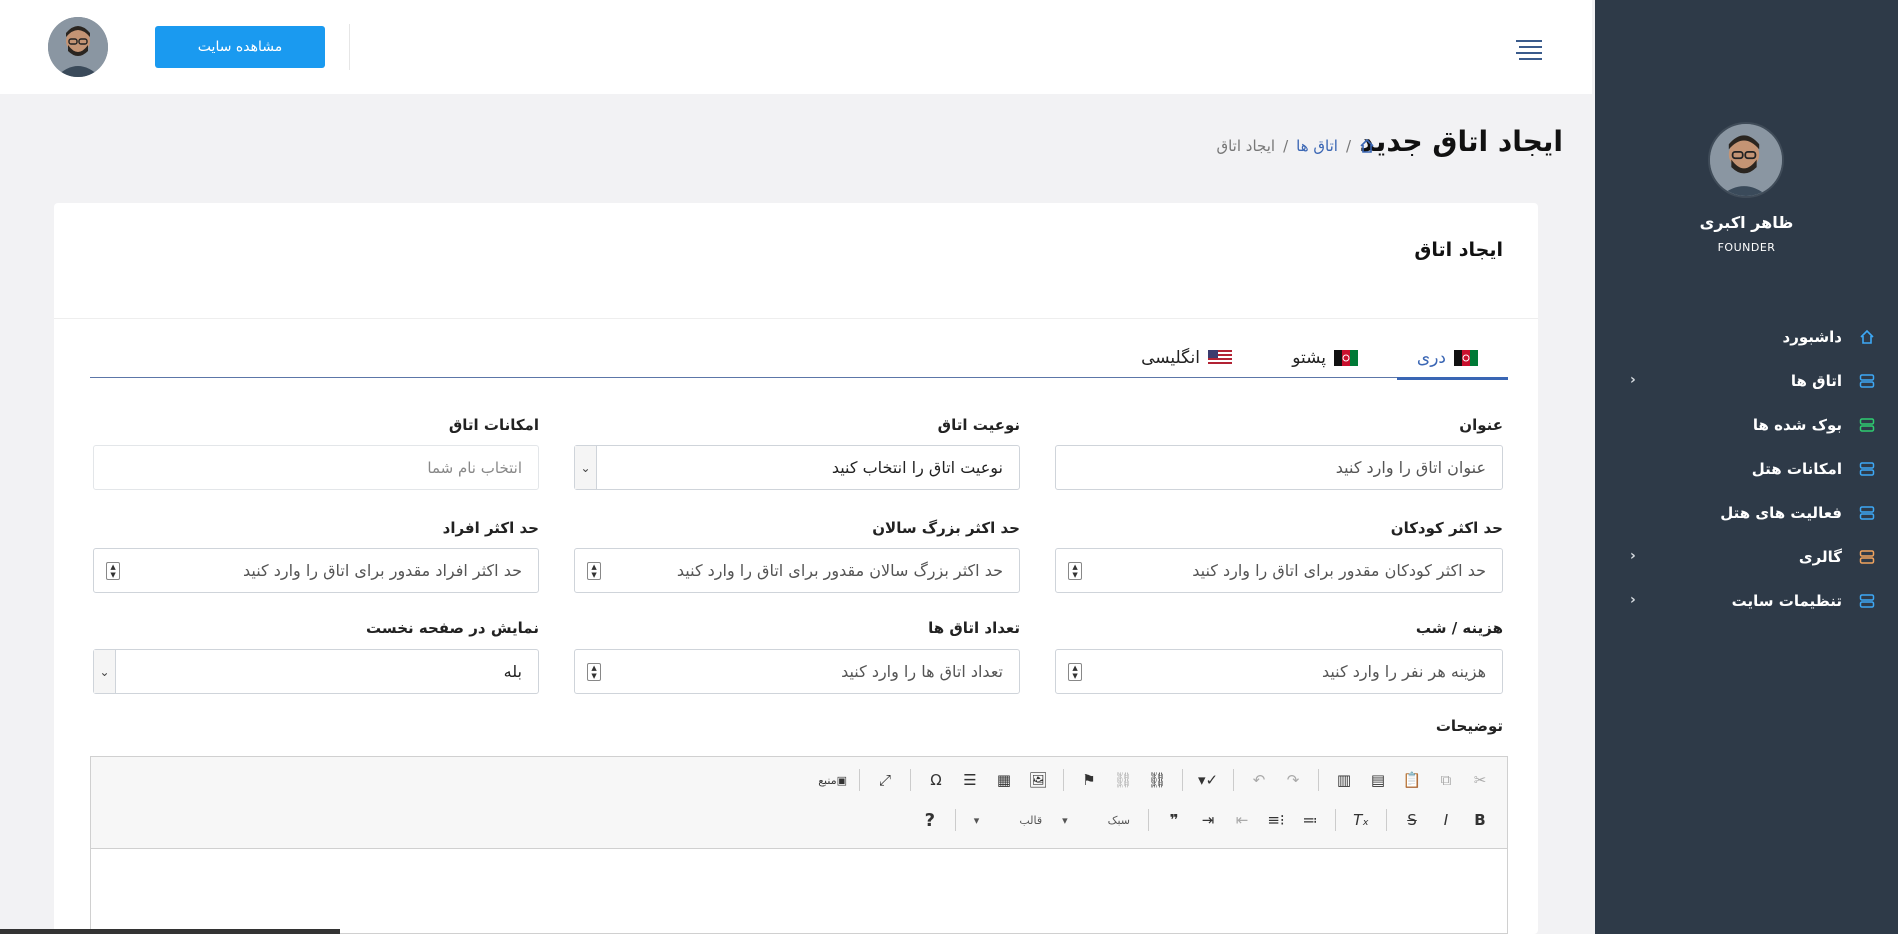 This screenshot has height=934, width=1898. Describe the element at coordinates (170, 931) in the screenshot. I see `video-progress-bar` at that location.